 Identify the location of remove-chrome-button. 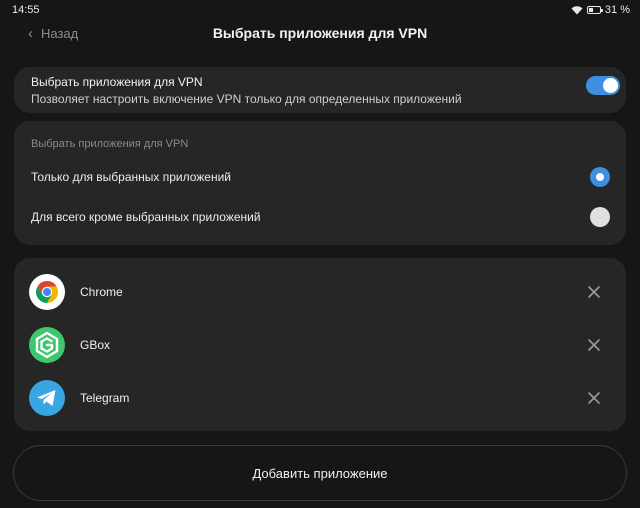
(594, 292).